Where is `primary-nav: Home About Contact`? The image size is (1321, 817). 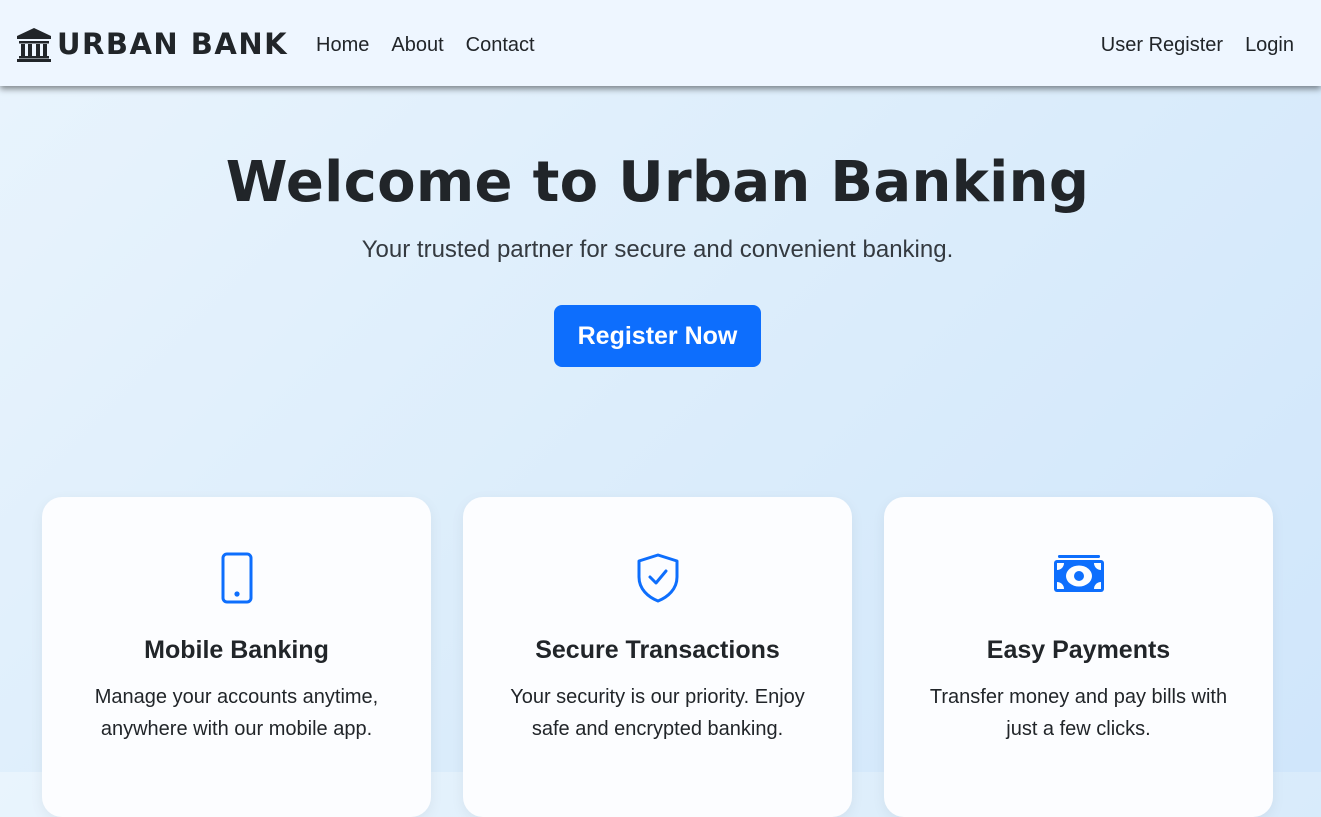 primary-nav: Home About Contact is located at coordinates (425, 45).